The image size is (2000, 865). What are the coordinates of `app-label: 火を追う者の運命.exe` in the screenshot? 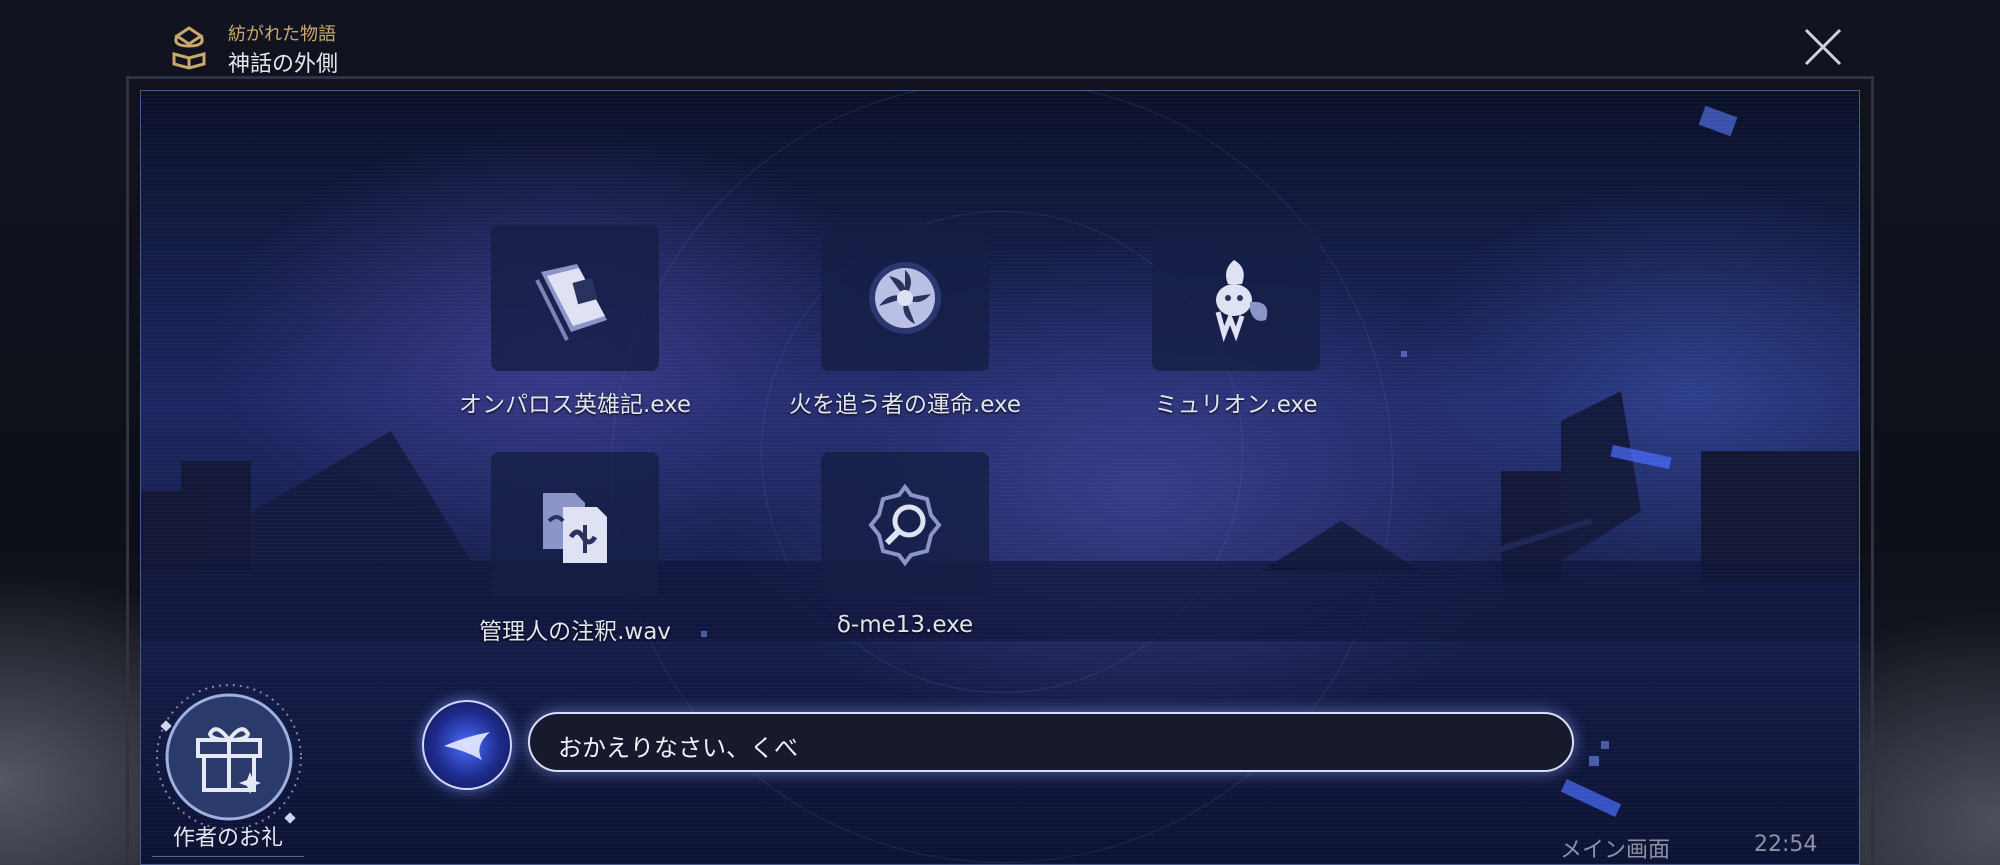 It's located at (905, 405).